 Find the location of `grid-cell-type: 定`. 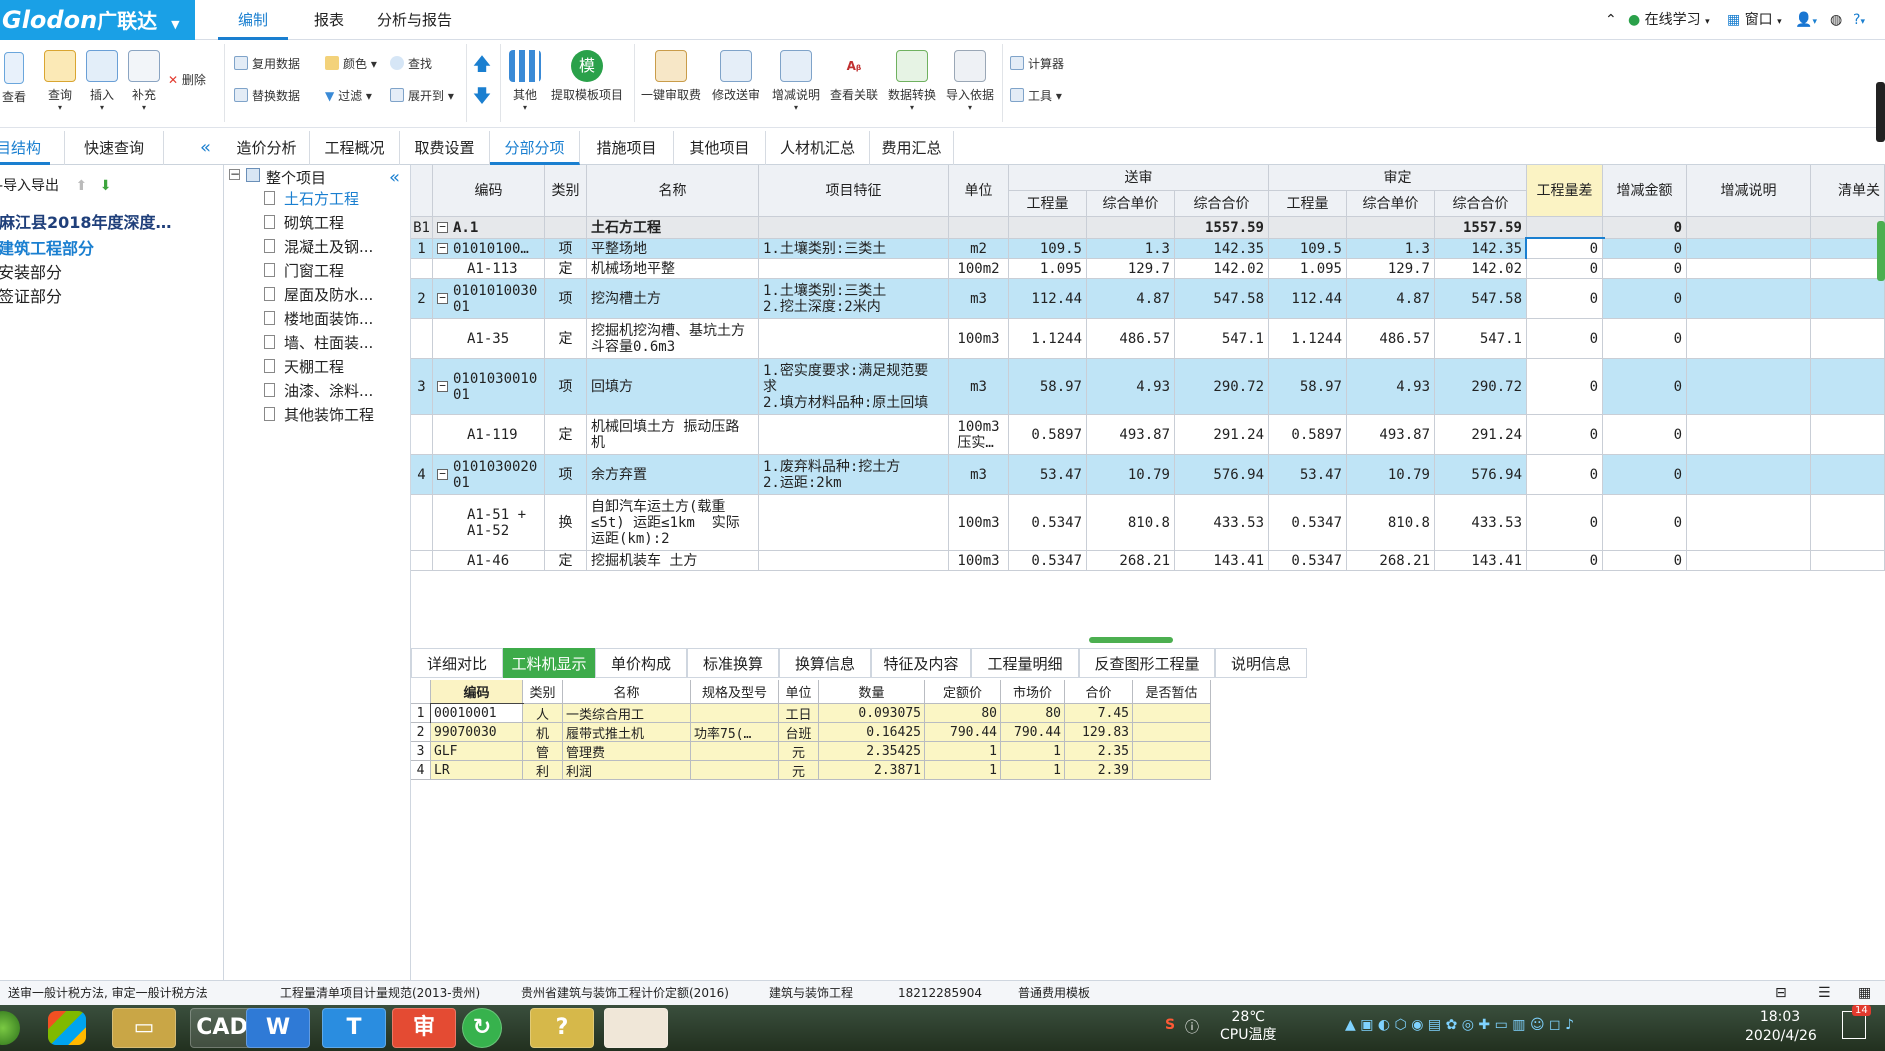

grid-cell-type: 定 is located at coordinates (566, 435).